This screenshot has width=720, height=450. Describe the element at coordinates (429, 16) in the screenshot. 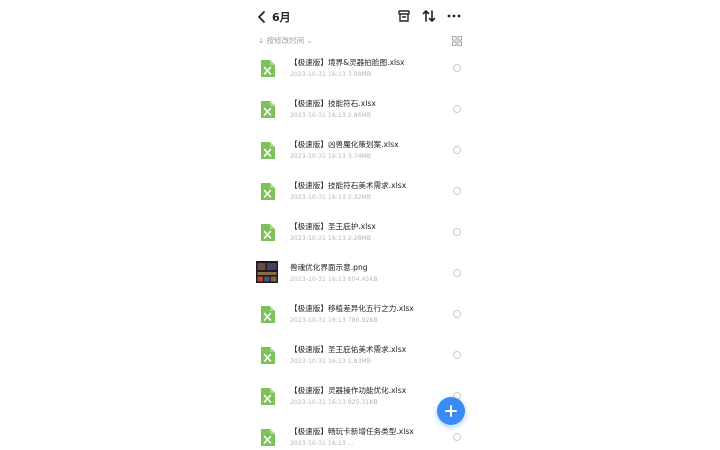

I see `sort-icon` at that location.